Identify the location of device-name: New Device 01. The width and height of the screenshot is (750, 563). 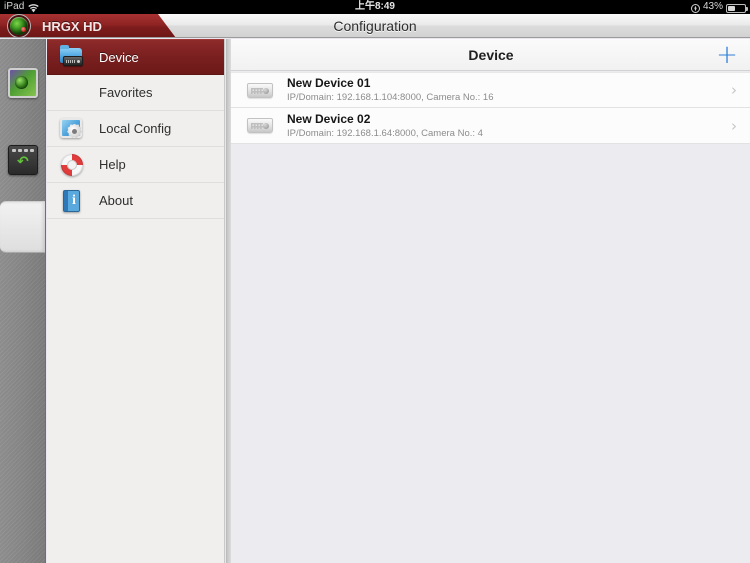
(329, 83).